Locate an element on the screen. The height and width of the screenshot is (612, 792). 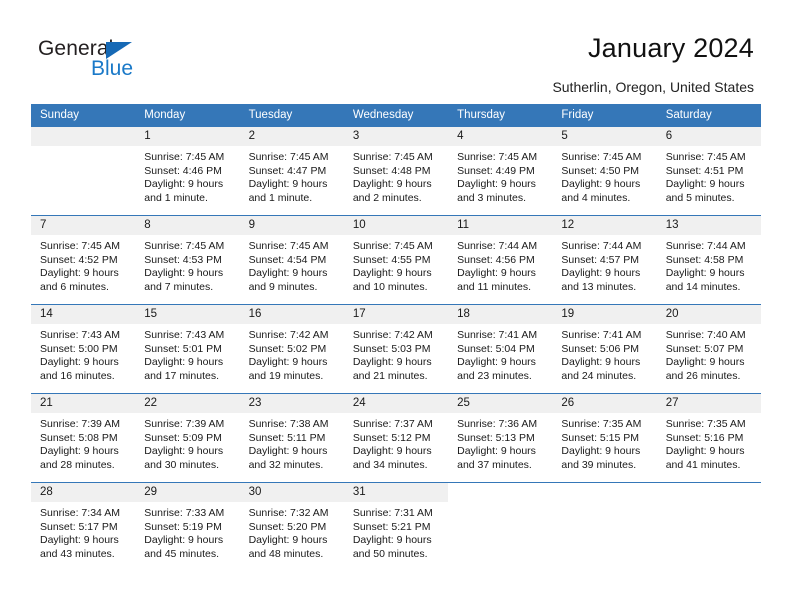
sunset-time: Sunset: 5:08 PM is located at coordinates (79, 437).